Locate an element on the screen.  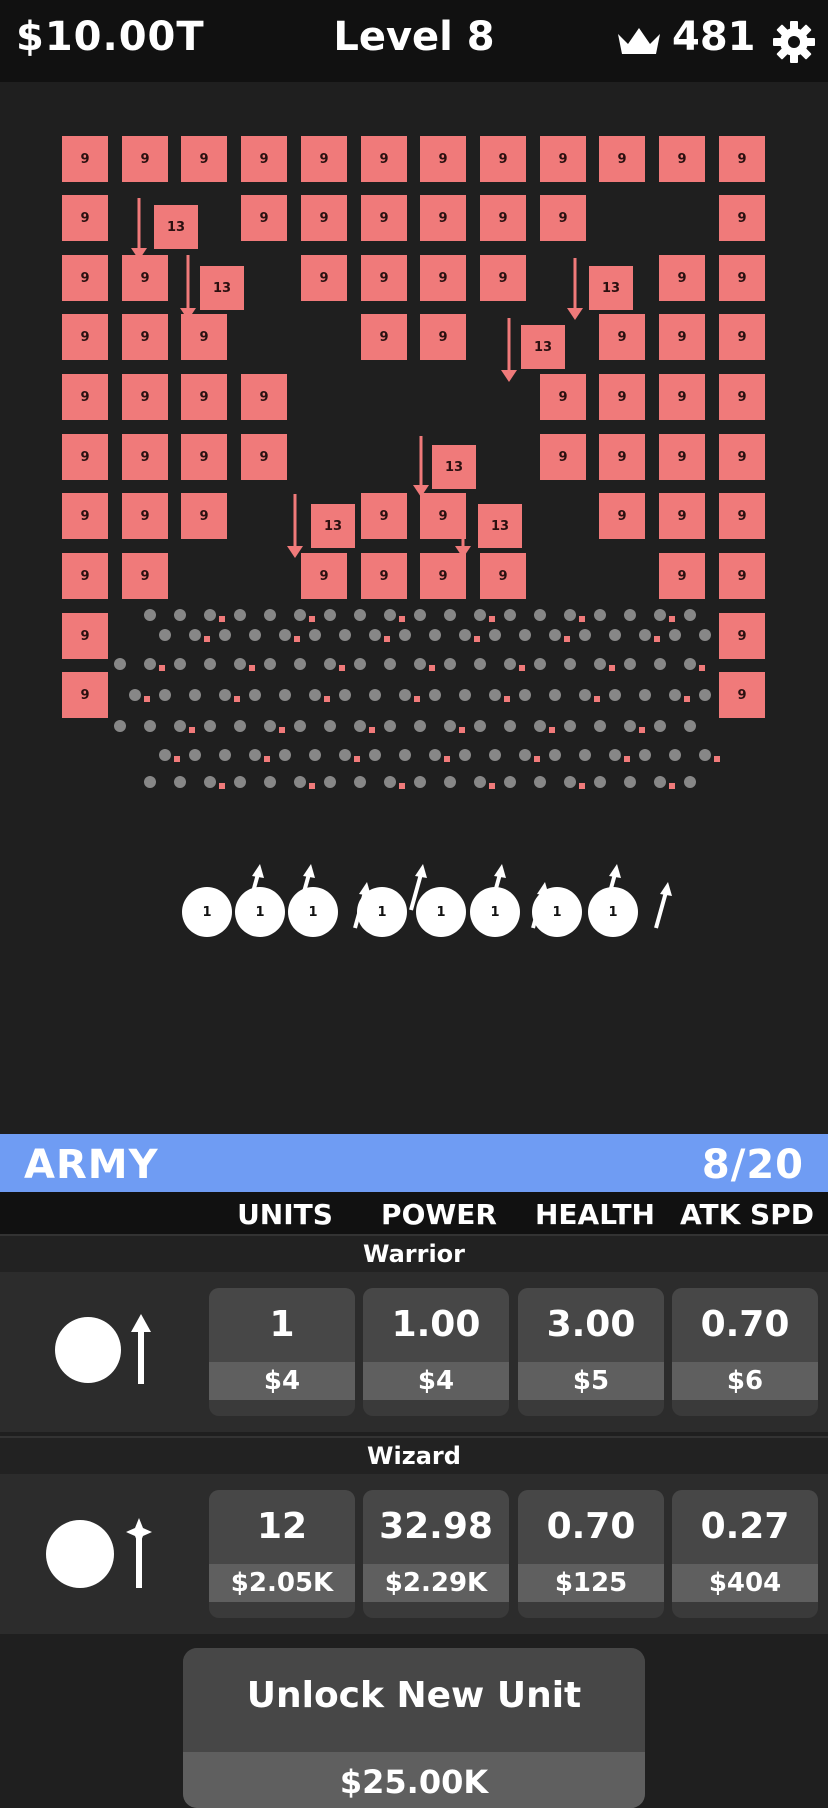
falling-arrow is located at coordinates (575, 289).